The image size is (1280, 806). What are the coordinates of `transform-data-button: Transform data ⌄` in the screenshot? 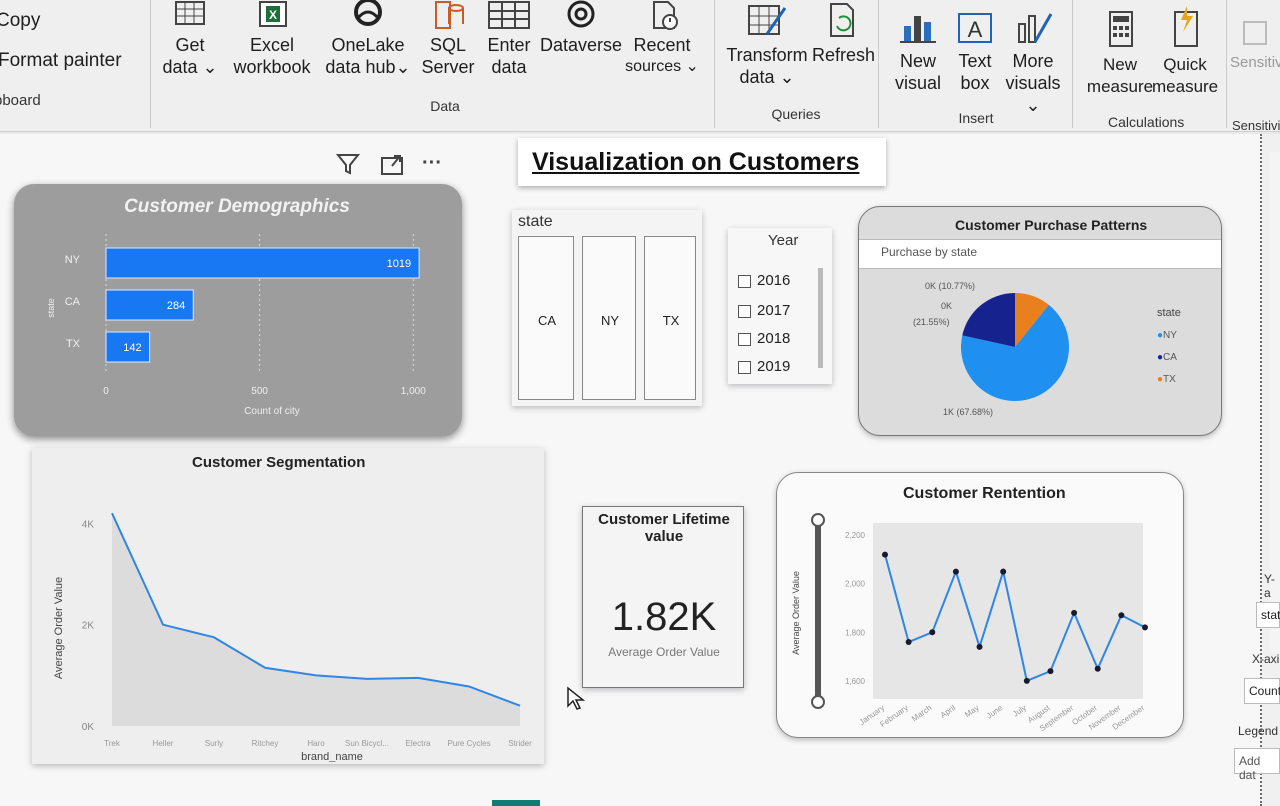 It's located at (767, 44).